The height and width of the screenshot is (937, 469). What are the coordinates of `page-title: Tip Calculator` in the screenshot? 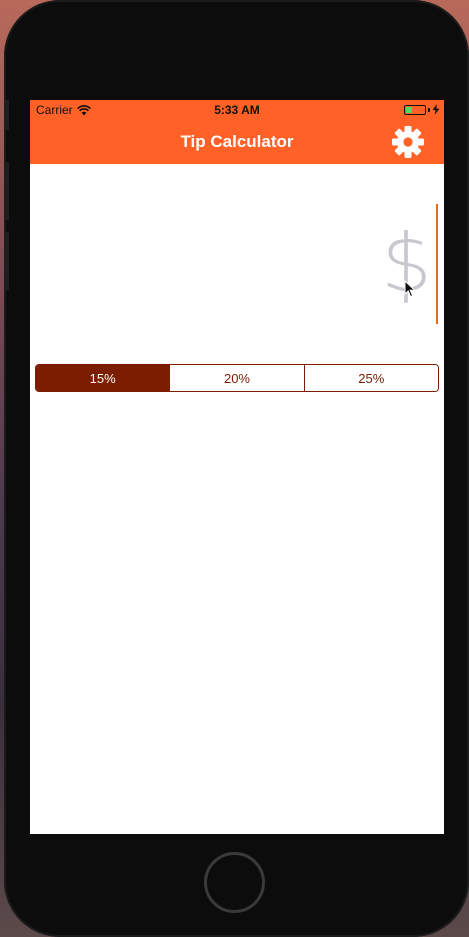 It's located at (237, 141).